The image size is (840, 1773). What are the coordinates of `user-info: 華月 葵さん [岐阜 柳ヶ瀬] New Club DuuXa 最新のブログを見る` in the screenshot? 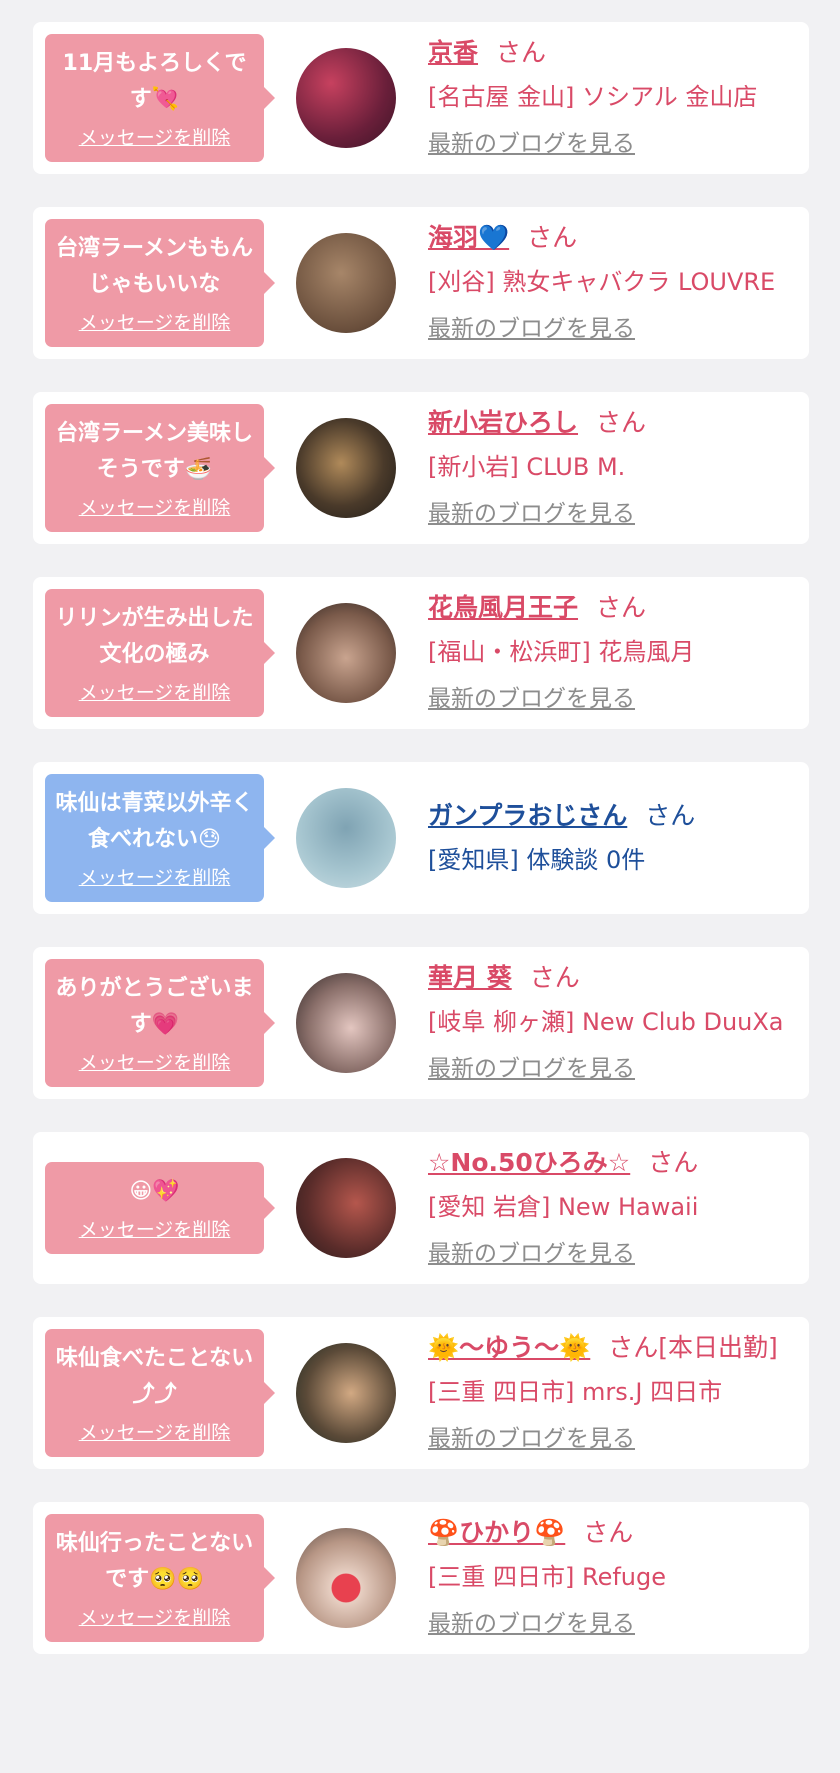 It's located at (618, 1023).